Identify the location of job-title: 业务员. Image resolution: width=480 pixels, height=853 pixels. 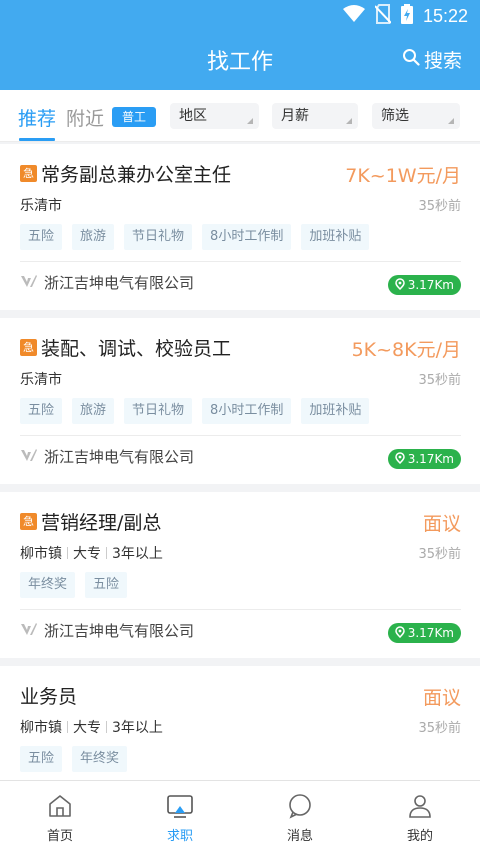
(49, 697).